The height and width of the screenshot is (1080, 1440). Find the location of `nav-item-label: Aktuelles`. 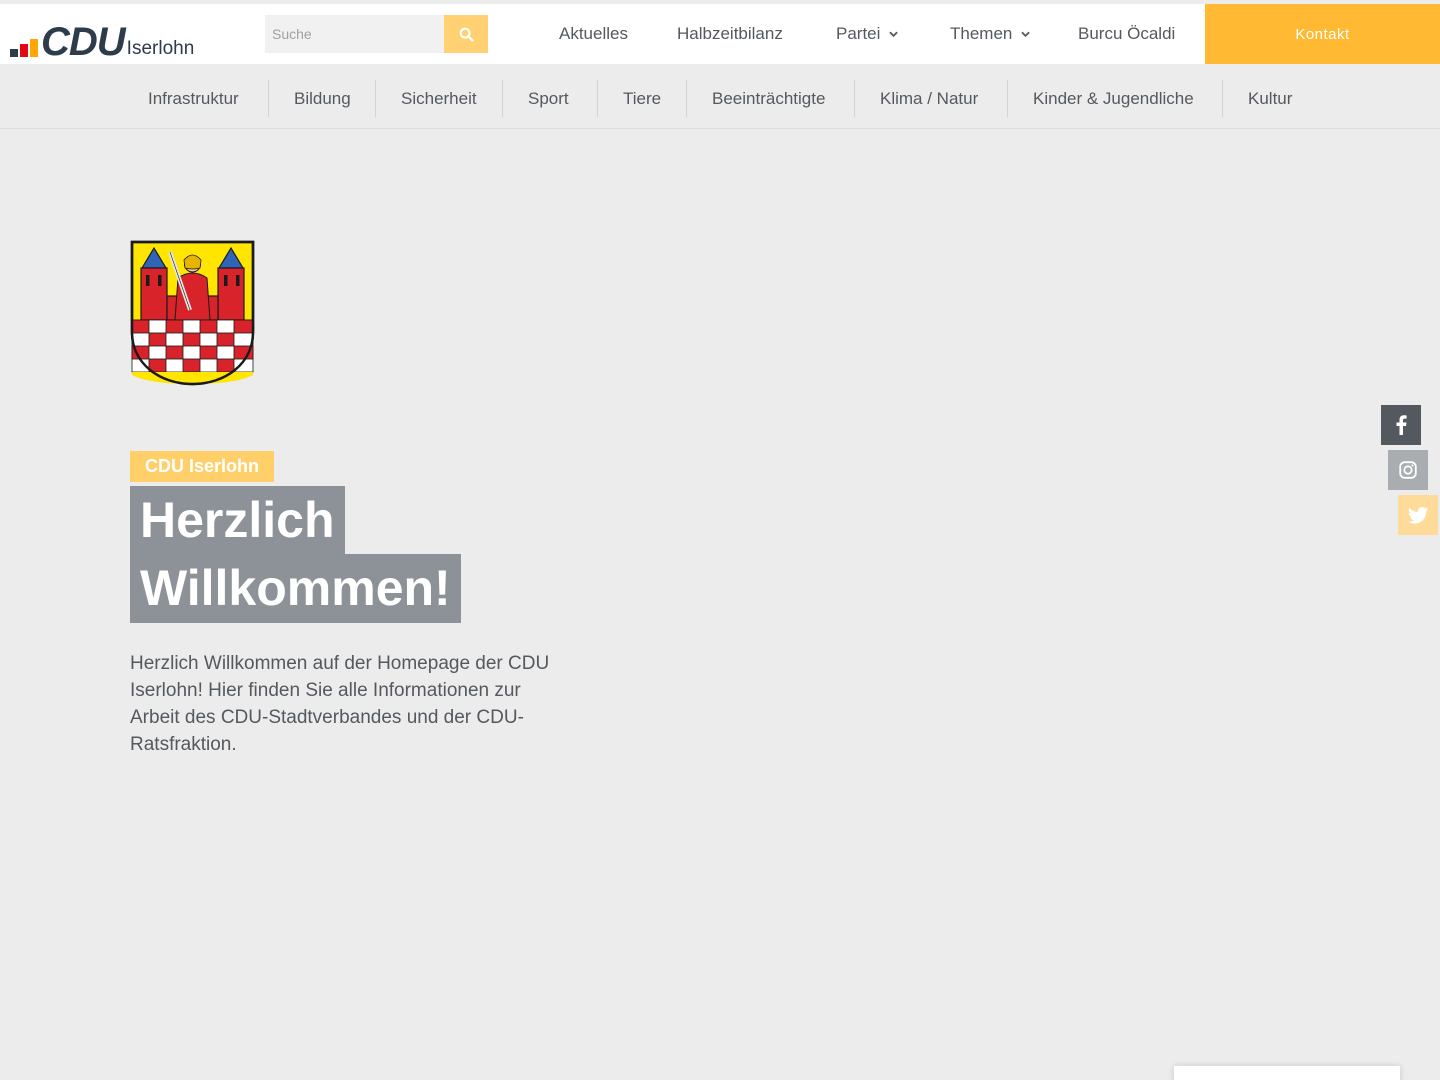

nav-item-label: Aktuelles is located at coordinates (593, 33).